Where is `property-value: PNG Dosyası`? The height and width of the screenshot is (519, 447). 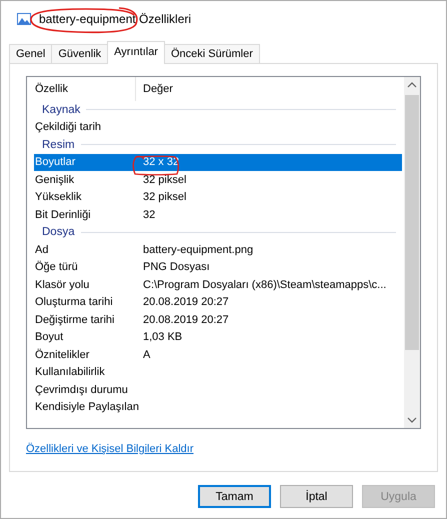
property-value: PNG Dosyası is located at coordinates (176, 267).